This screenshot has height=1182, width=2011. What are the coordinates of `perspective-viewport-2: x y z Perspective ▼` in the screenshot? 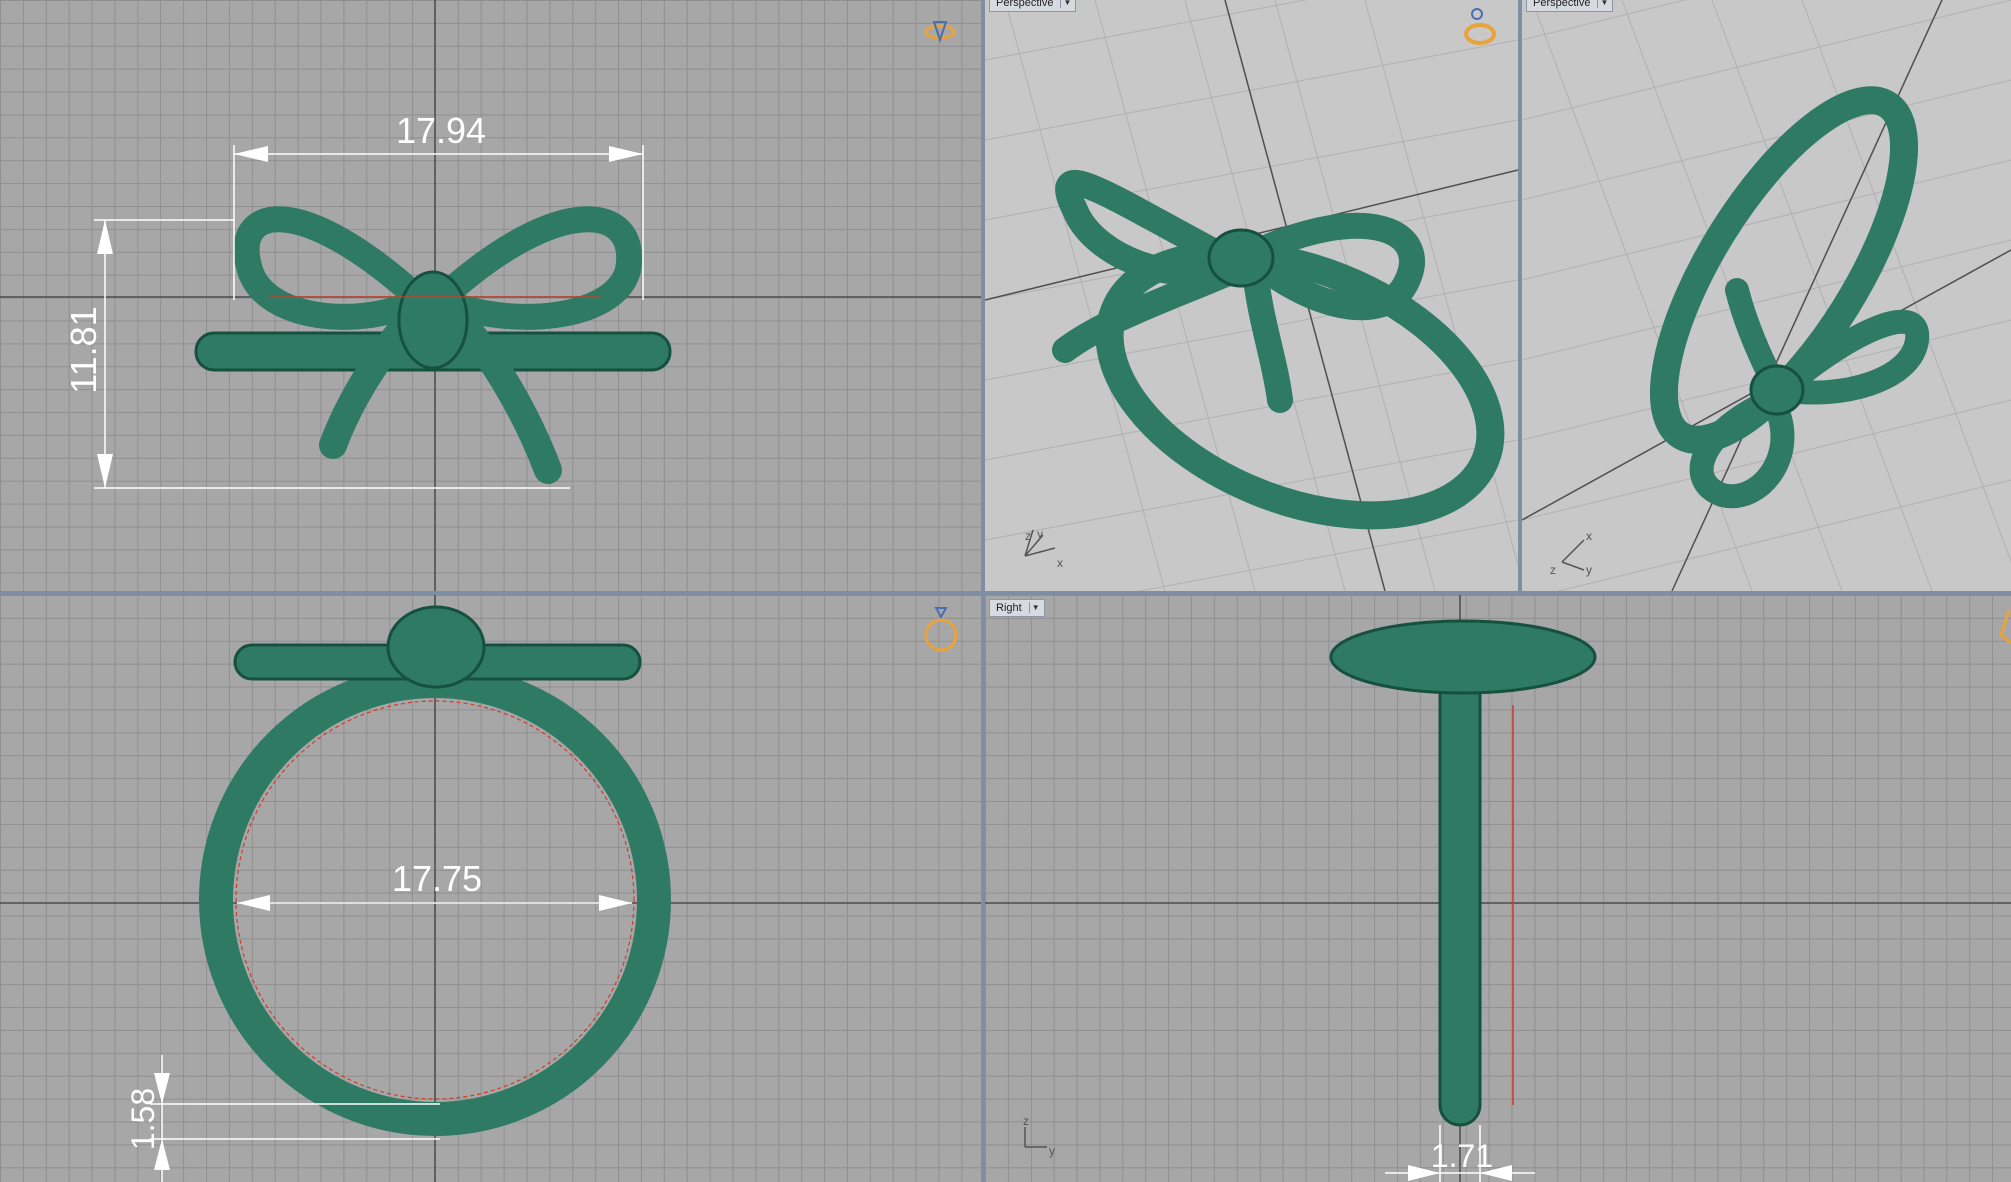 It's located at (1766, 295).